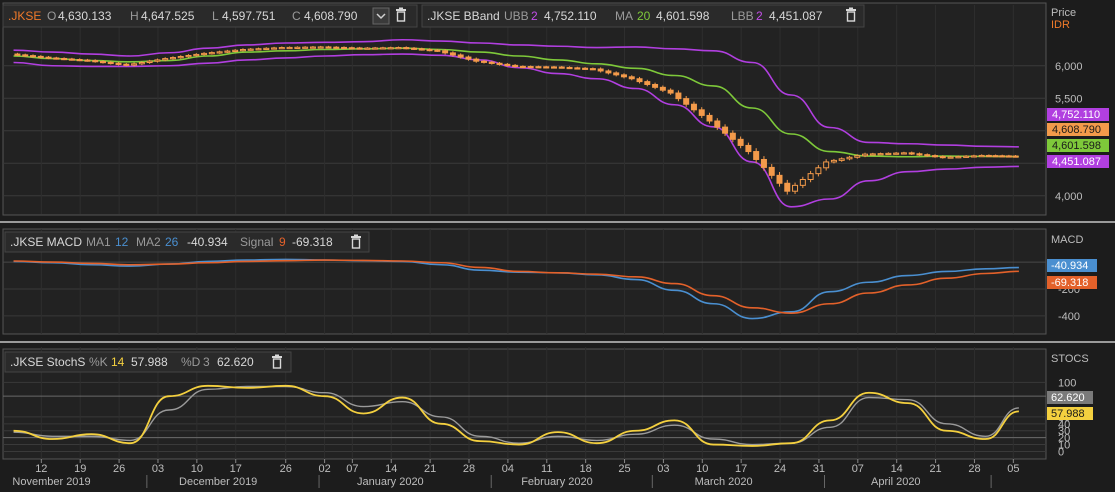 Image resolution: width=1115 pixels, height=492 pixels. Describe the element at coordinates (172, 242) in the screenshot. I see `ma2-param: 26` at that location.